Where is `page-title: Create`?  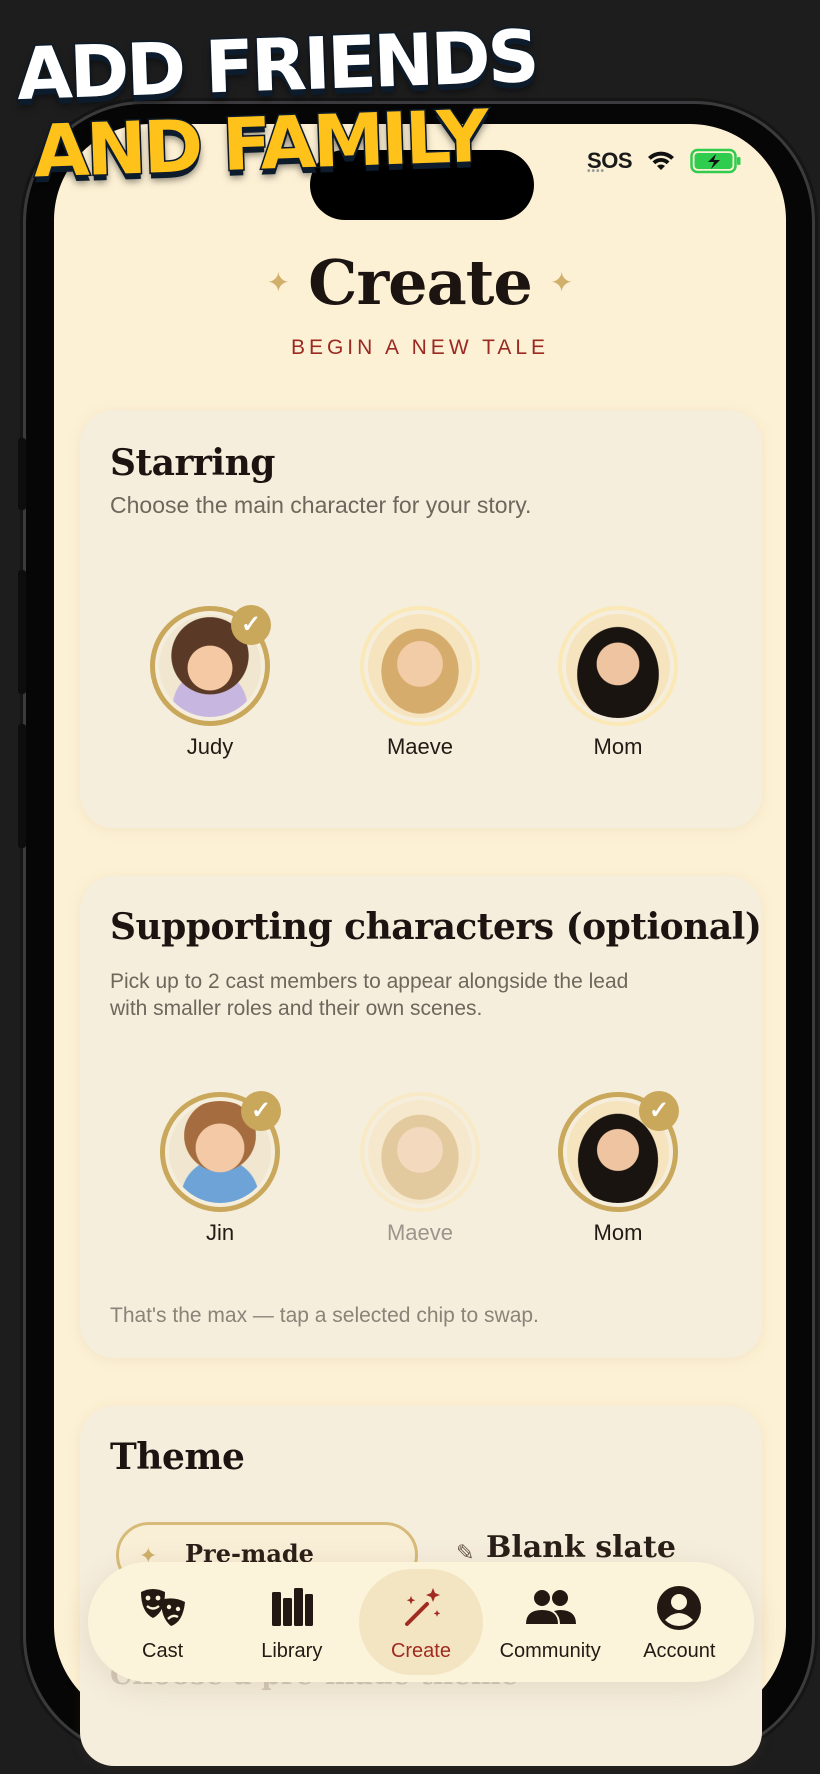 page-title: Create is located at coordinates (420, 282).